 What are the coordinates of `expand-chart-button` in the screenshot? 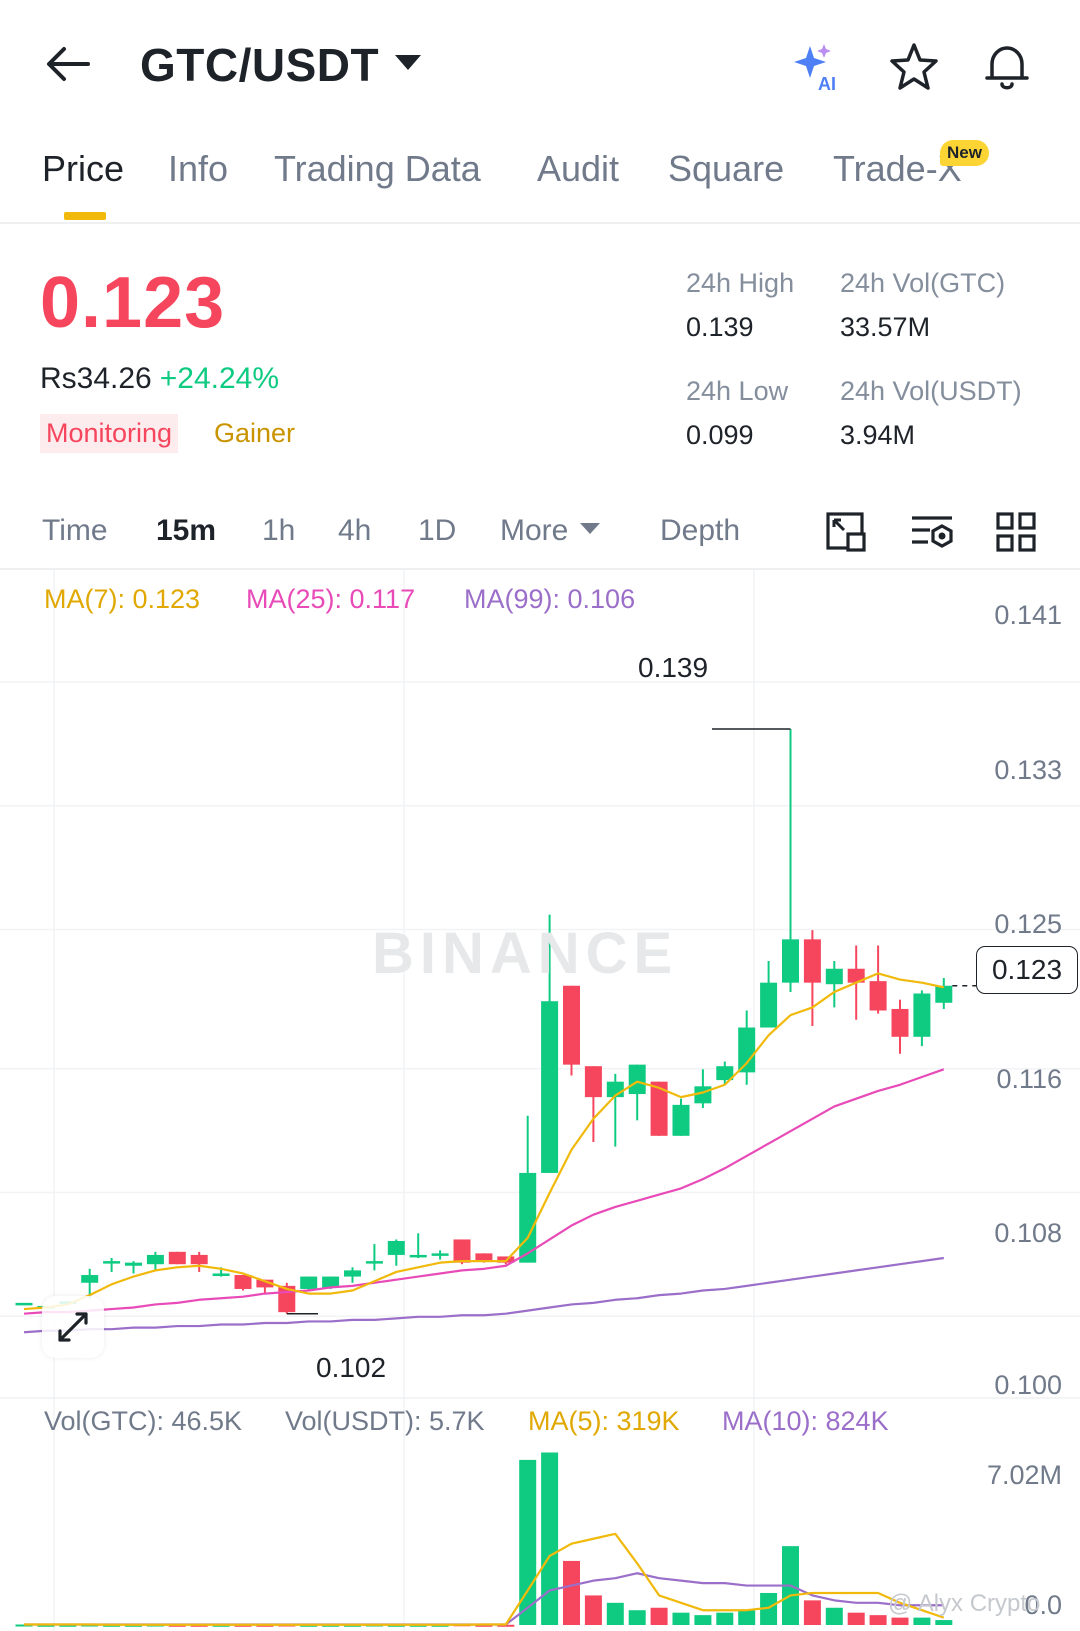 It's located at (73, 1327).